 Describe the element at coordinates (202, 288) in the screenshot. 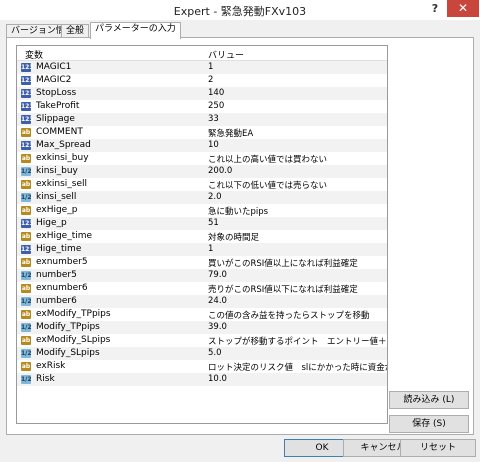

I see `parameter-row: ab exnumber6 売りがこのRSI値以下になれば利益確定` at that location.